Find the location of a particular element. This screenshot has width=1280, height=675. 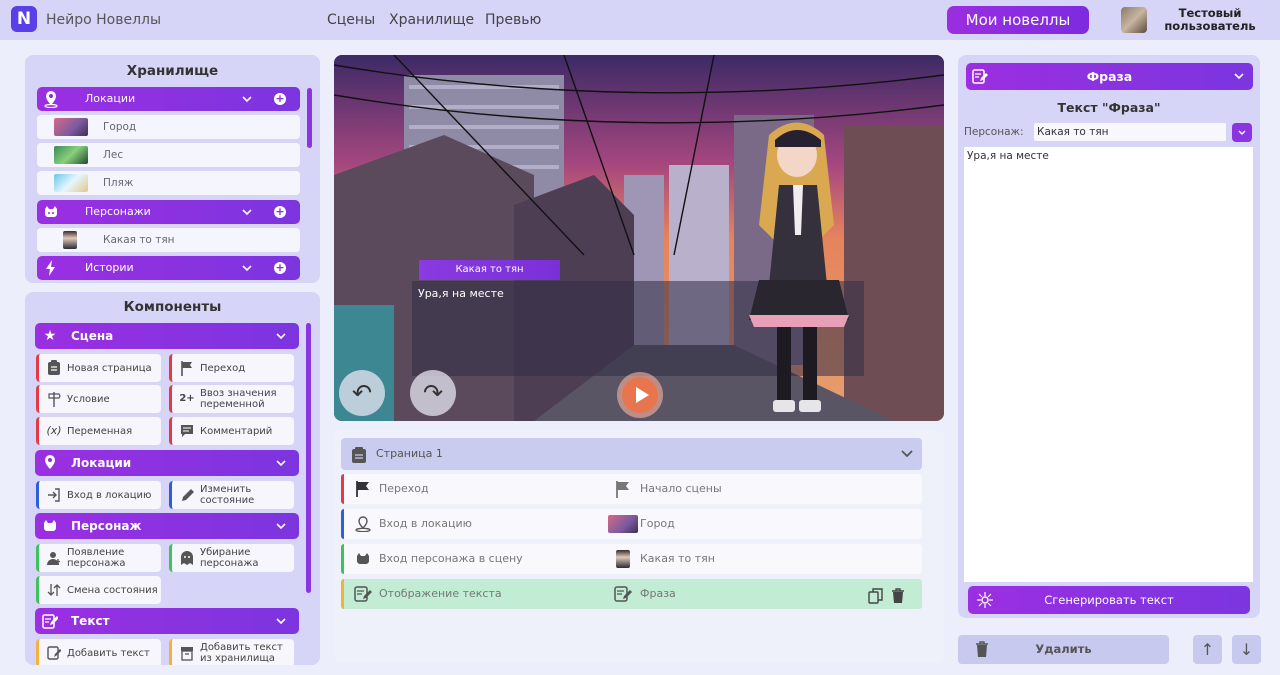

add-story-button: + is located at coordinates (280, 268).